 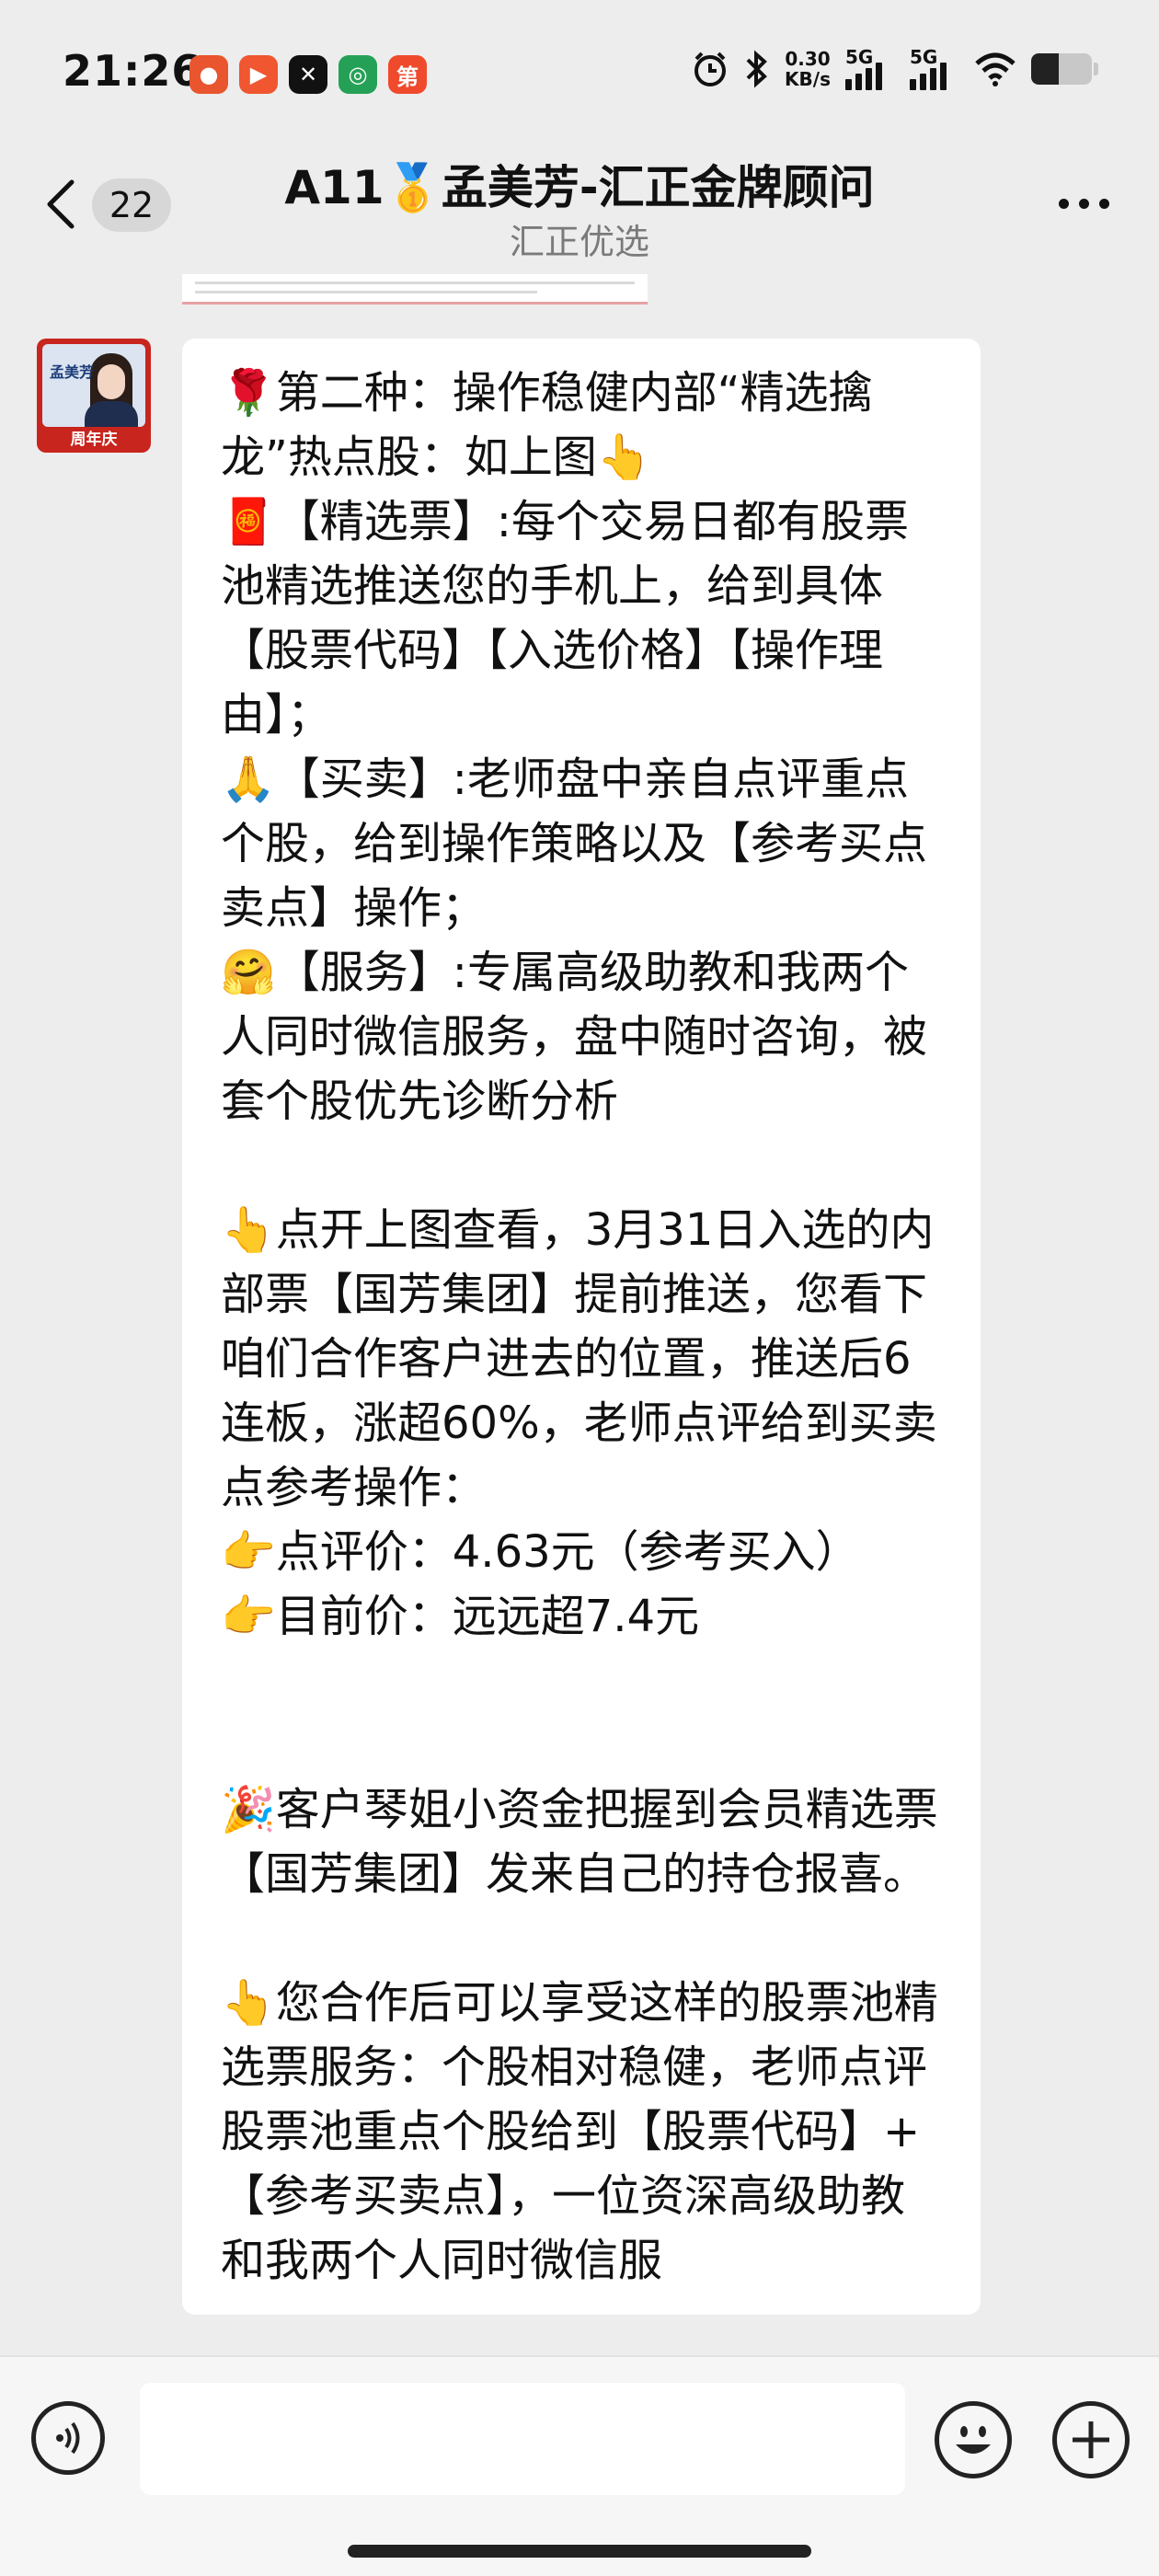 I want to click on plus-icon, so click(x=1091, y=2439).